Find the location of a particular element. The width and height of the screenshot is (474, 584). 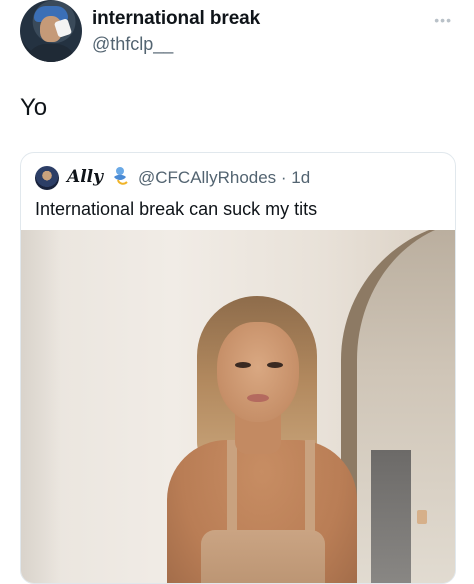

genie-emoji-icon is located at coordinates (121, 176).